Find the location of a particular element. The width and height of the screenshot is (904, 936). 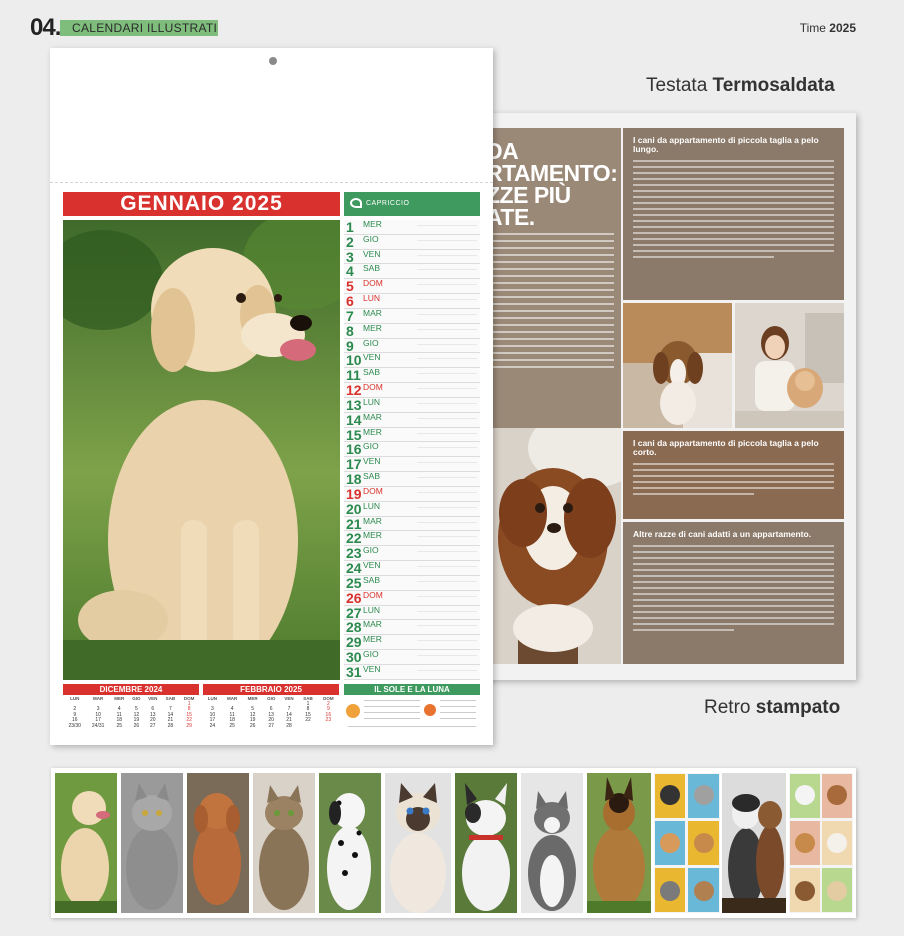

day-row: 22 MER is located at coordinates (412, 538).